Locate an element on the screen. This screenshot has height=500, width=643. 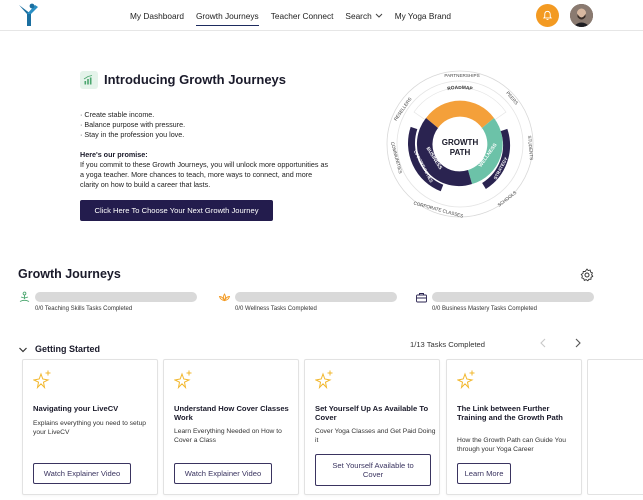
logo is located at coordinates (29, 15).